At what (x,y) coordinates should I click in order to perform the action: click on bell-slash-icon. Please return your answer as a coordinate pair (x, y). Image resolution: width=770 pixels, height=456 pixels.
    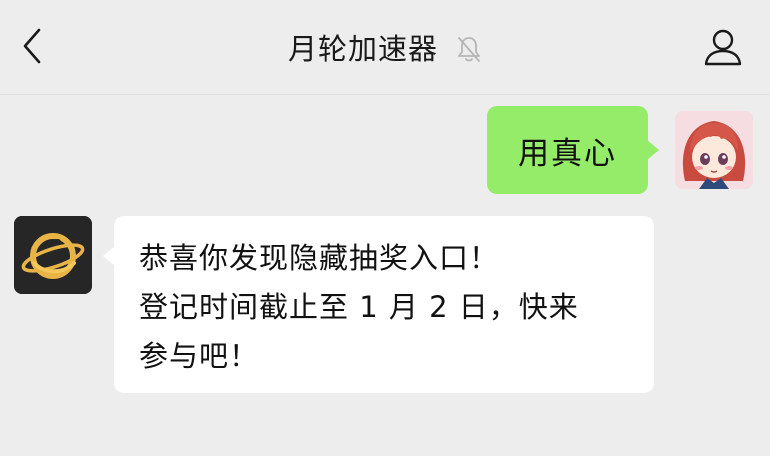
    Looking at the image, I should click on (469, 49).